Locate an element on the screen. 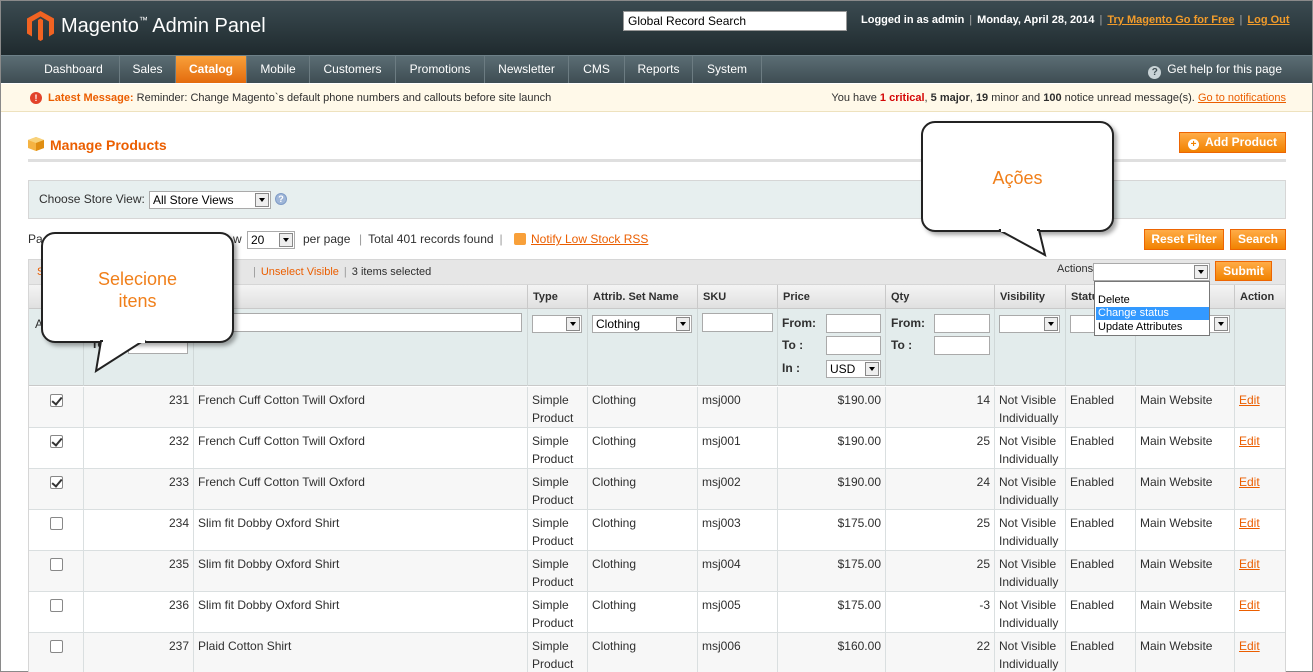  nav-system: System is located at coordinates (727, 69).